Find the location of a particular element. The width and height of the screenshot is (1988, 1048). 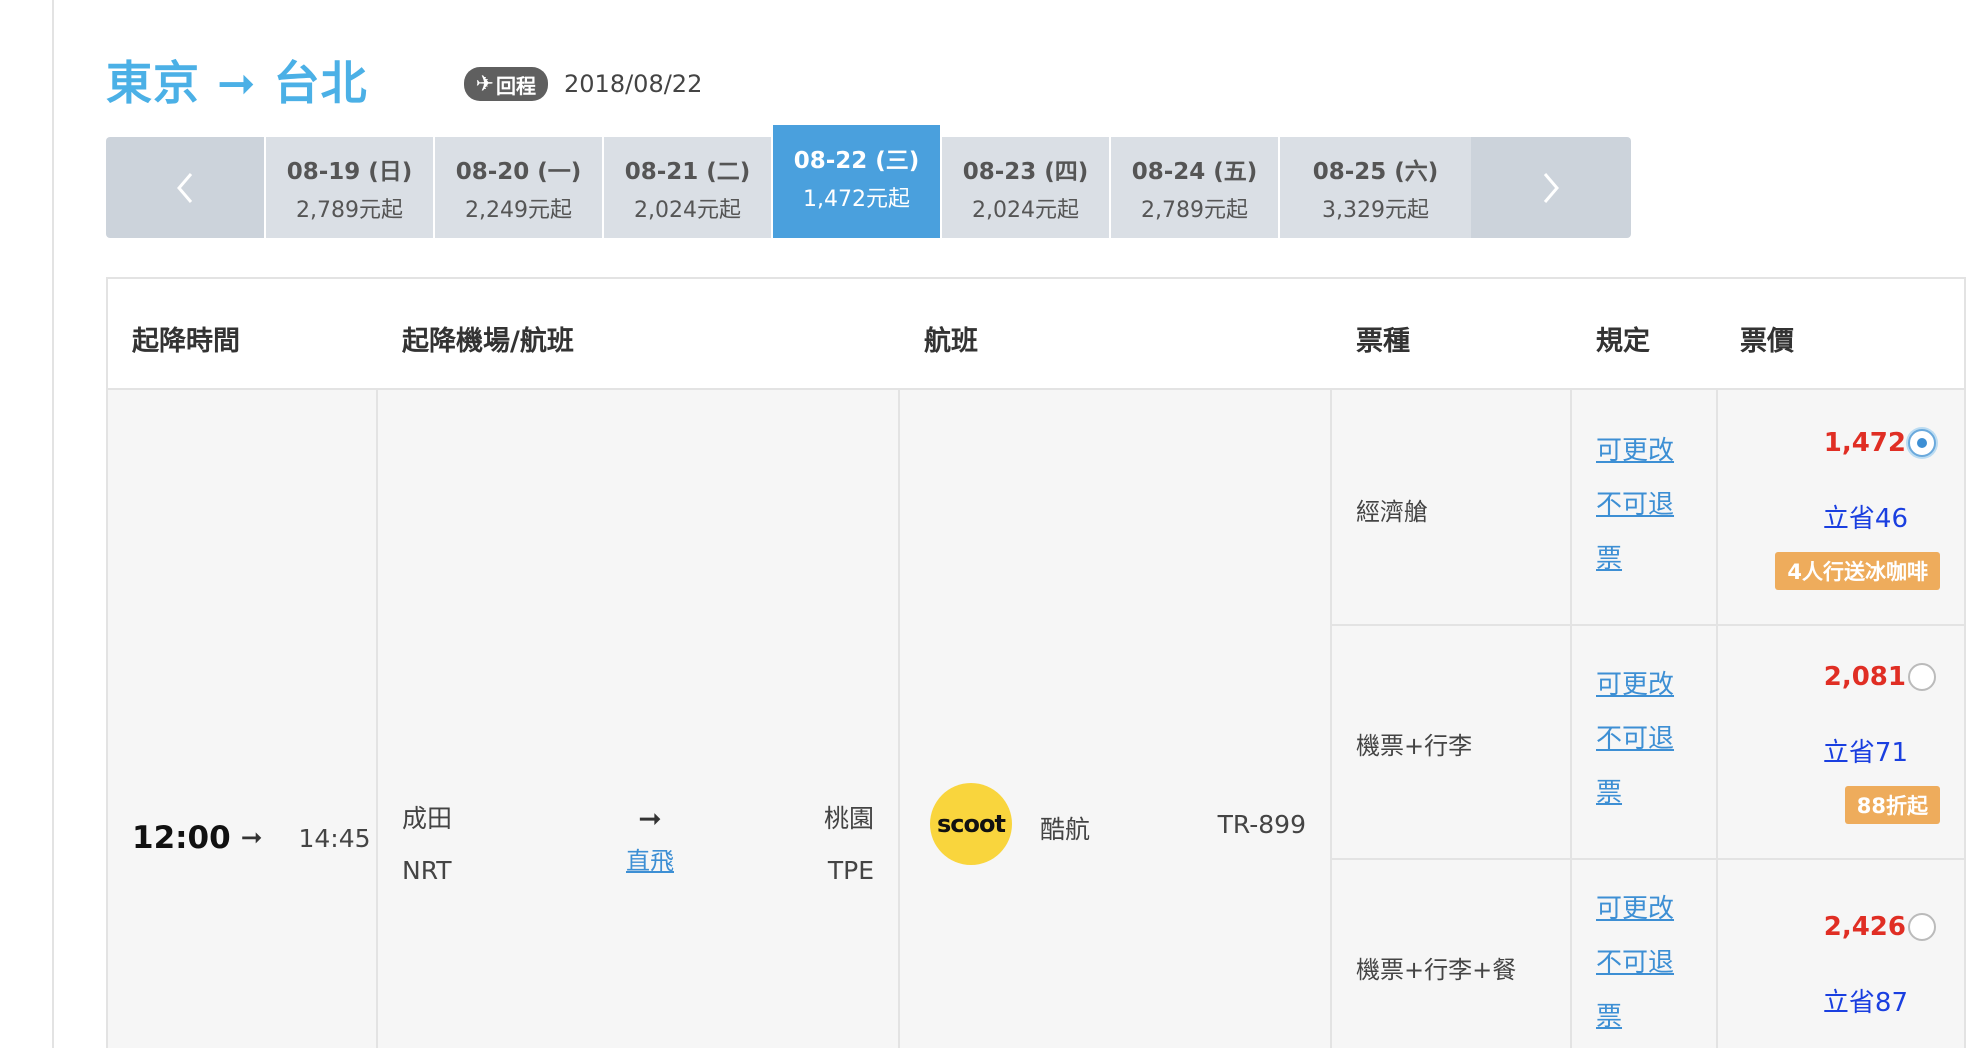

savings-text: 立省46 is located at coordinates (1865, 519).